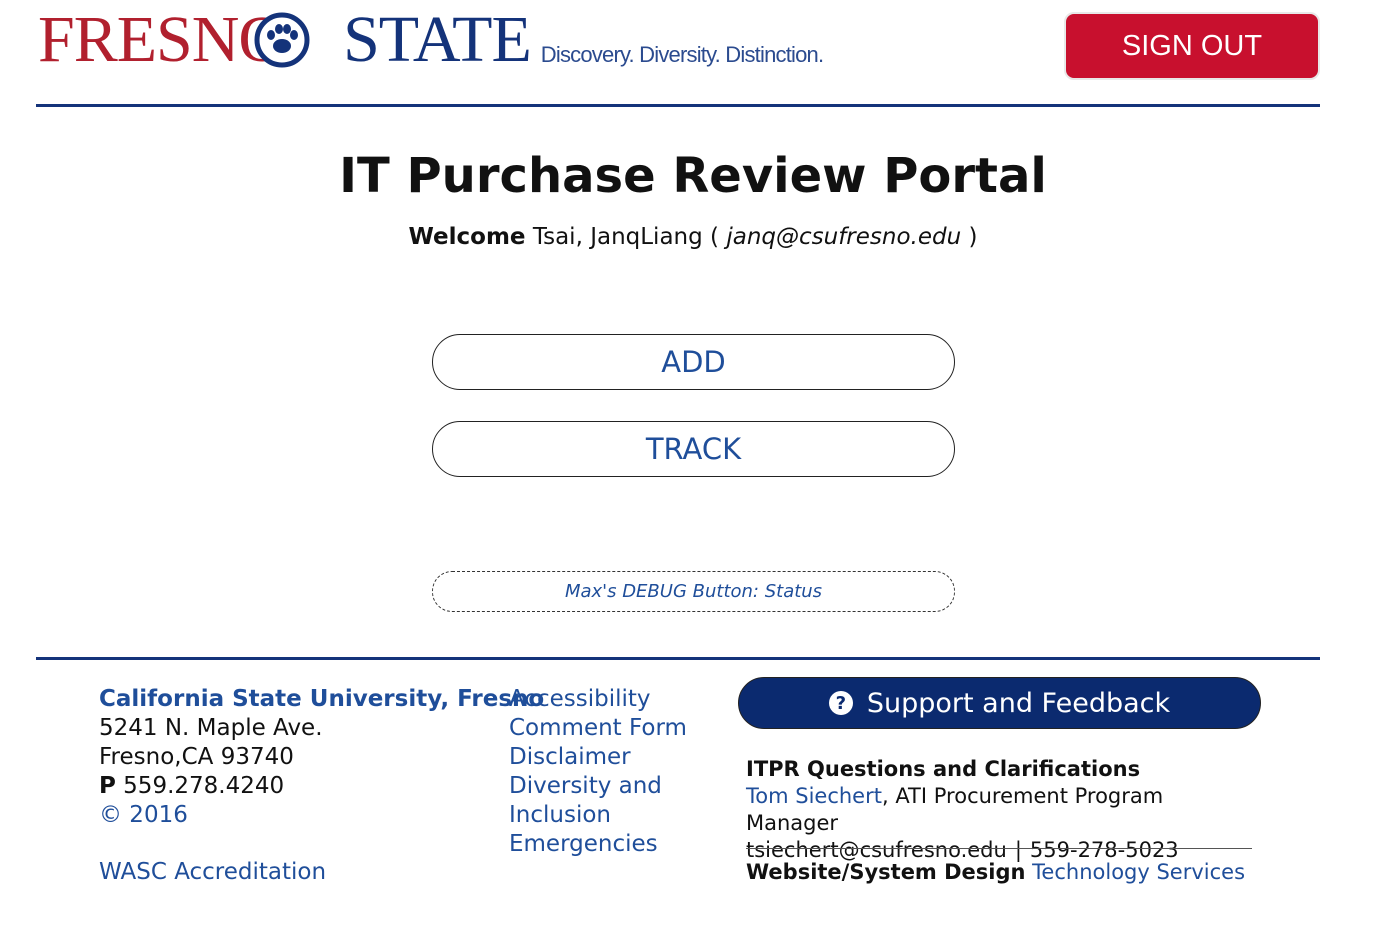  What do you see at coordinates (1104, 850) in the screenshot?
I see `contact-phone: 559-278-5023` at bounding box center [1104, 850].